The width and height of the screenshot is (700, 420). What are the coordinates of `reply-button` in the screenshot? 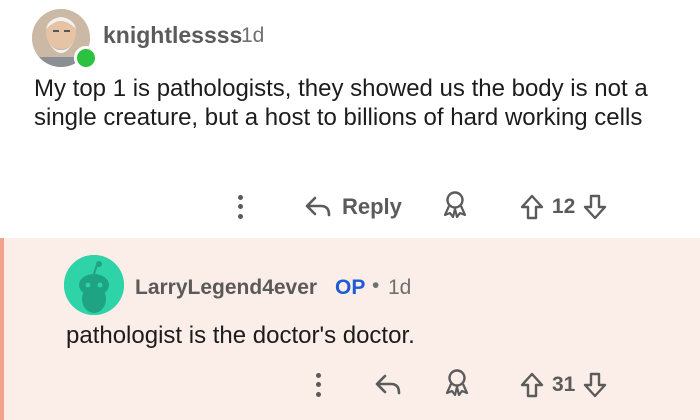 It's located at (388, 385).